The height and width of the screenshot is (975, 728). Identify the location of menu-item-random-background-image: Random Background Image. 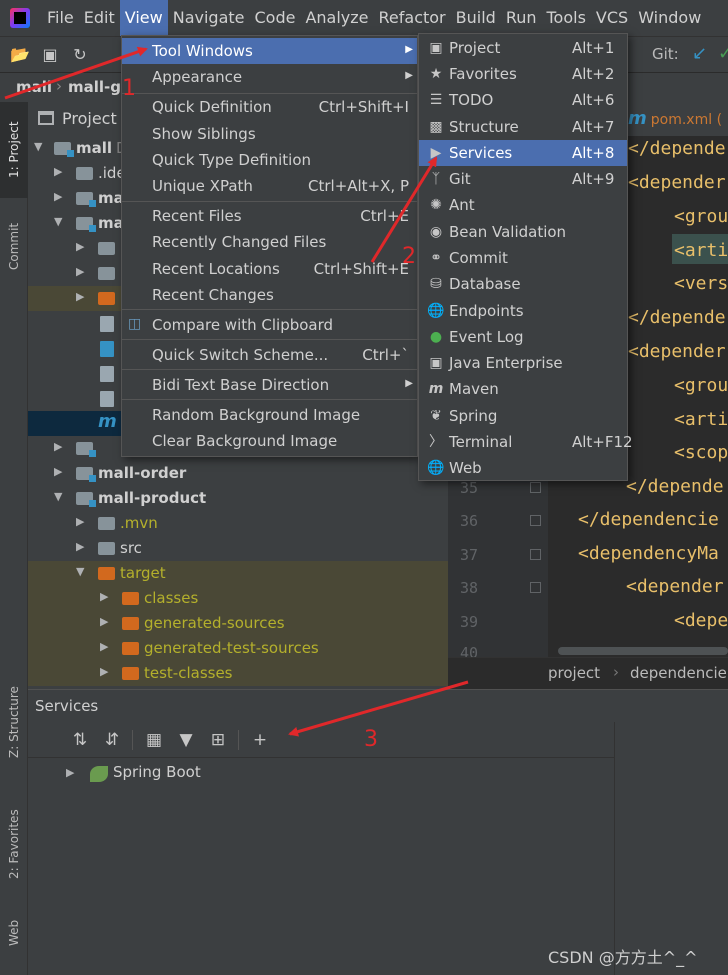
(269, 415).